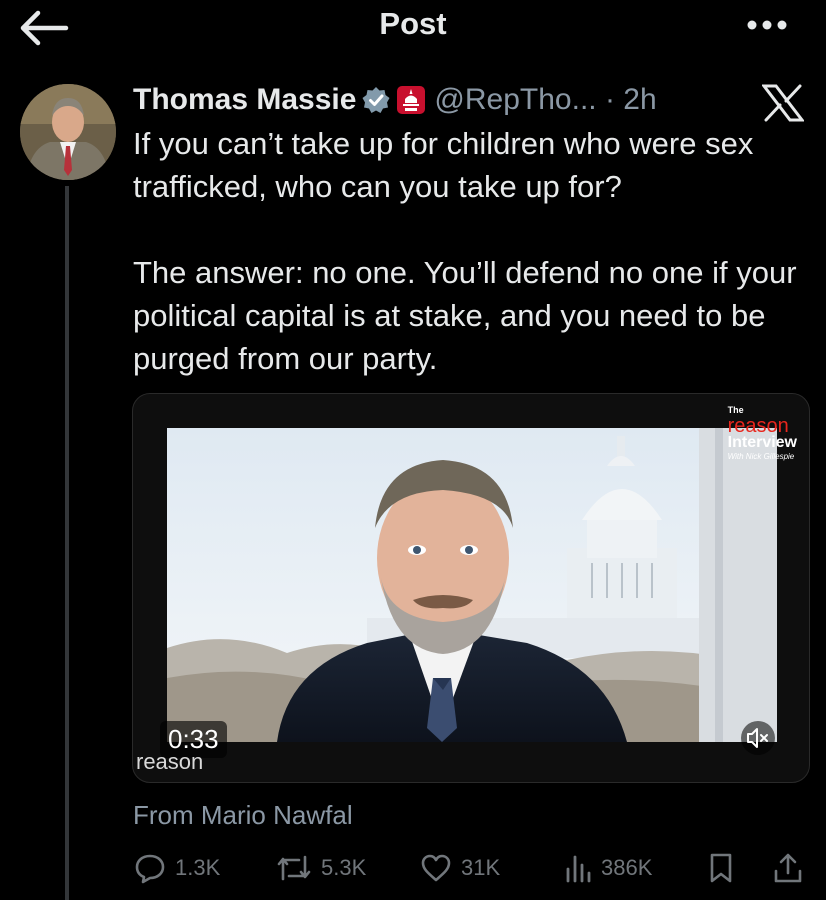  I want to click on thread-line, so click(67, 543).